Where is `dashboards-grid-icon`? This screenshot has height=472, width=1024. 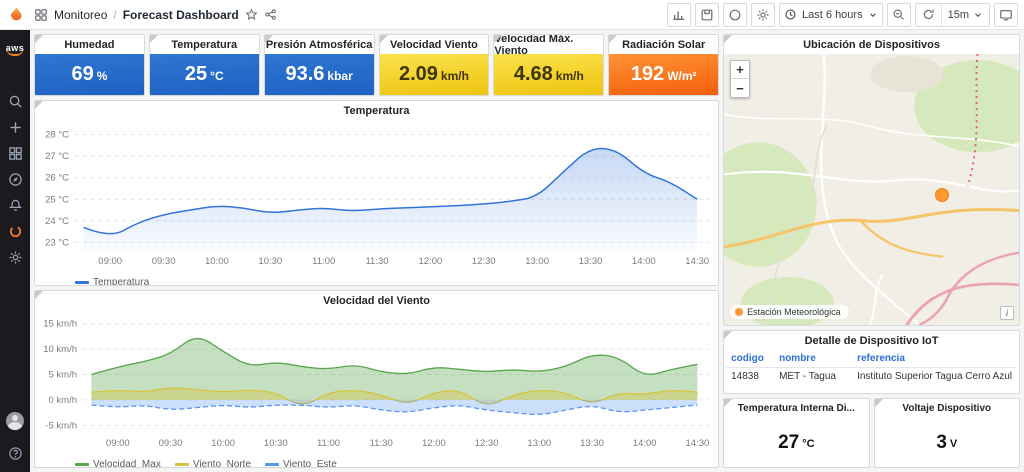 dashboards-grid-icon is located at coordinates (15, 153).